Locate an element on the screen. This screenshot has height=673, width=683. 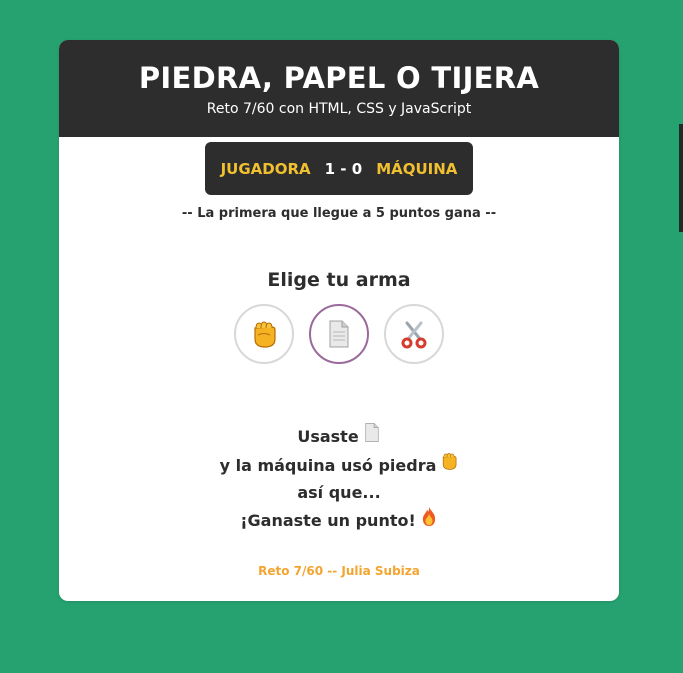
footer-credit: Reto 7/60 -- Julia Subiza is located at coordinates (339, 571).